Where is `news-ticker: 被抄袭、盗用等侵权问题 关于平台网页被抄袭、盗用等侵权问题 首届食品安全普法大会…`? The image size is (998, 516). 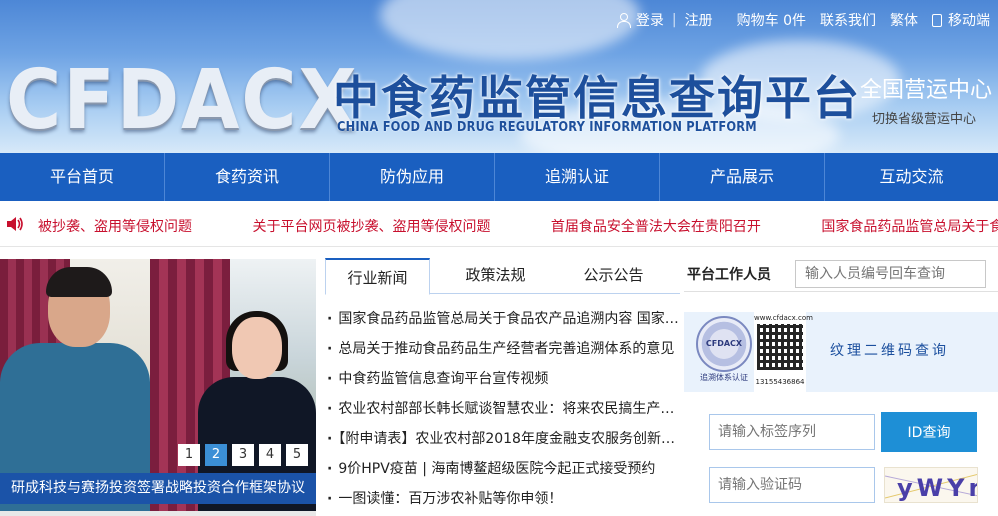 news-ticker: 被抄袭、盗用等侵权问题 关于平台网页被抄袭、盗用等侵权问题 首届食品安全普法大会… is located at coordinates (499, 224).